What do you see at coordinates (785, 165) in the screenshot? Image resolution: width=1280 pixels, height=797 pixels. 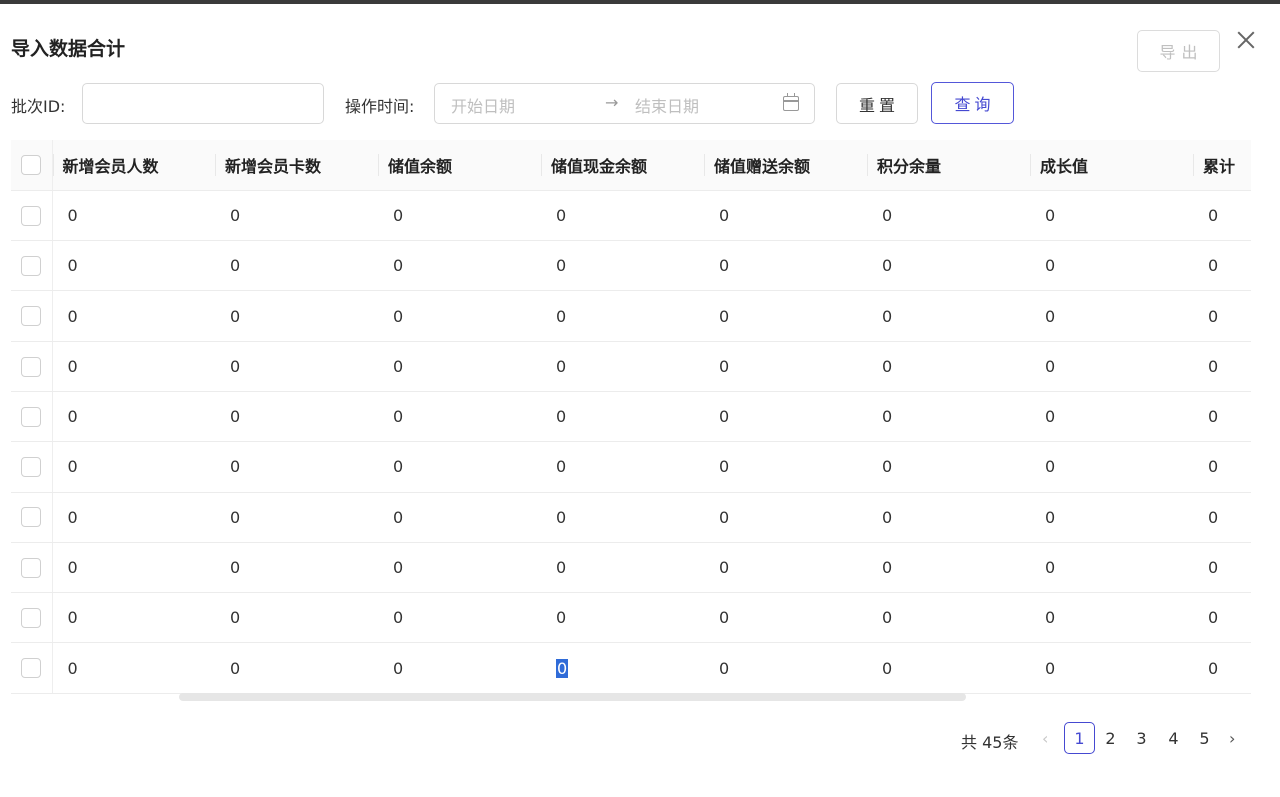 I see `column-header: 储值赠送余额` at bounding box center [785, 165].